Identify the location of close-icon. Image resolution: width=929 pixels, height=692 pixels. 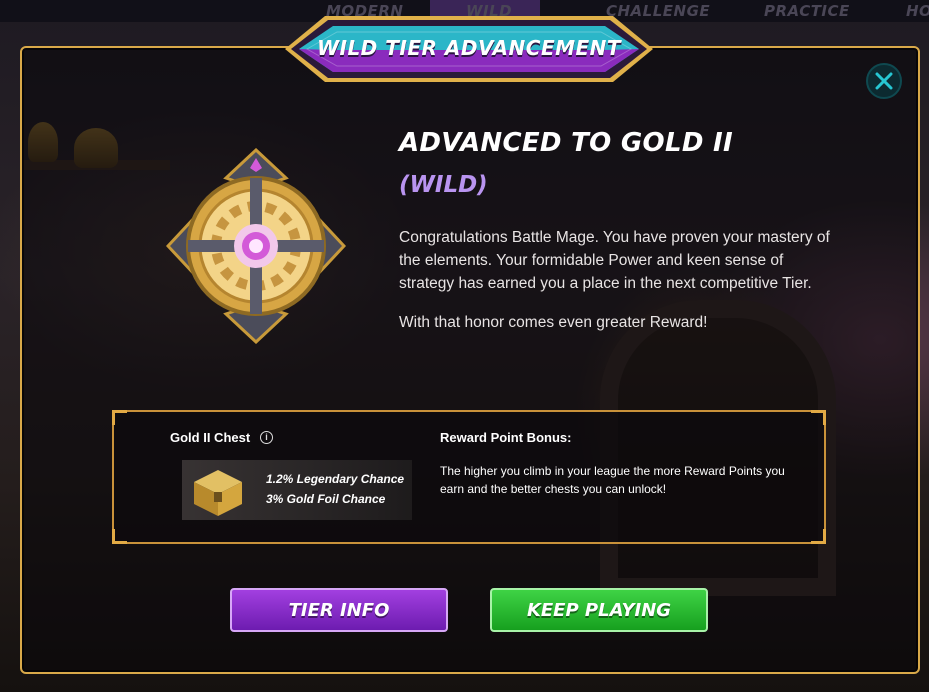
(884, 81).